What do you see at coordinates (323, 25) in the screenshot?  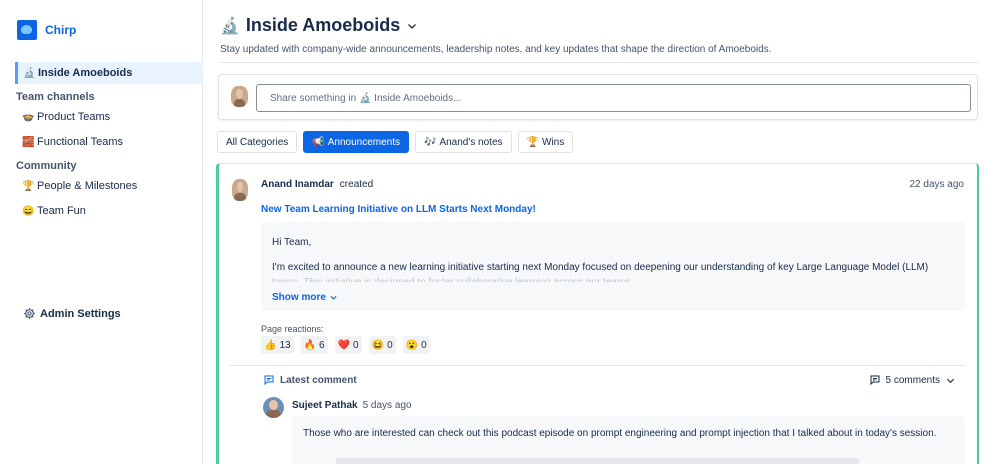 I see `page-title: Inside Amoeboids` at bounding box center [323, 25].